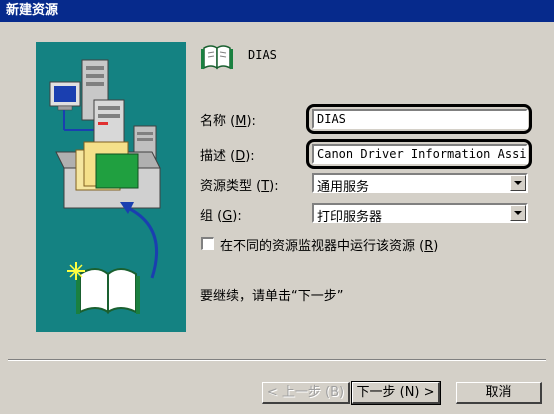 The height and width of the screenshot is (414, 554). Describe the element at coordinates (262, 55) in the screenshot. I see `resource-name-heading: DIAS` at that location.